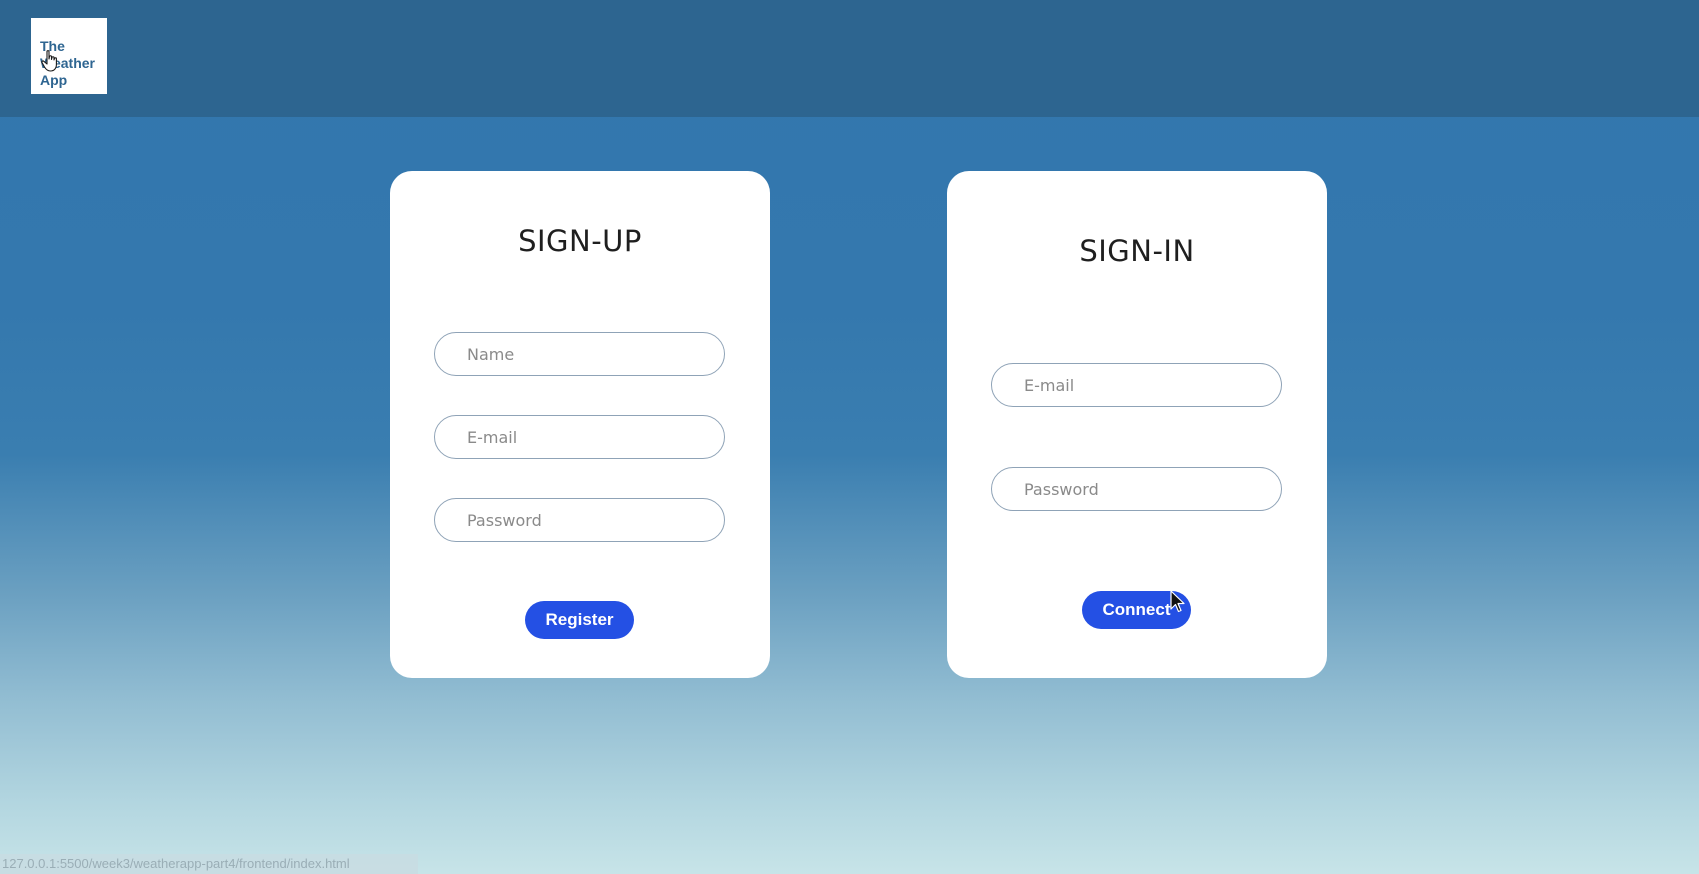 The width and height of the screenshot is (1699, 874). Describe the element at coordinates (1136, 385) in the screenshot. I see `signin-email-input` at that location.